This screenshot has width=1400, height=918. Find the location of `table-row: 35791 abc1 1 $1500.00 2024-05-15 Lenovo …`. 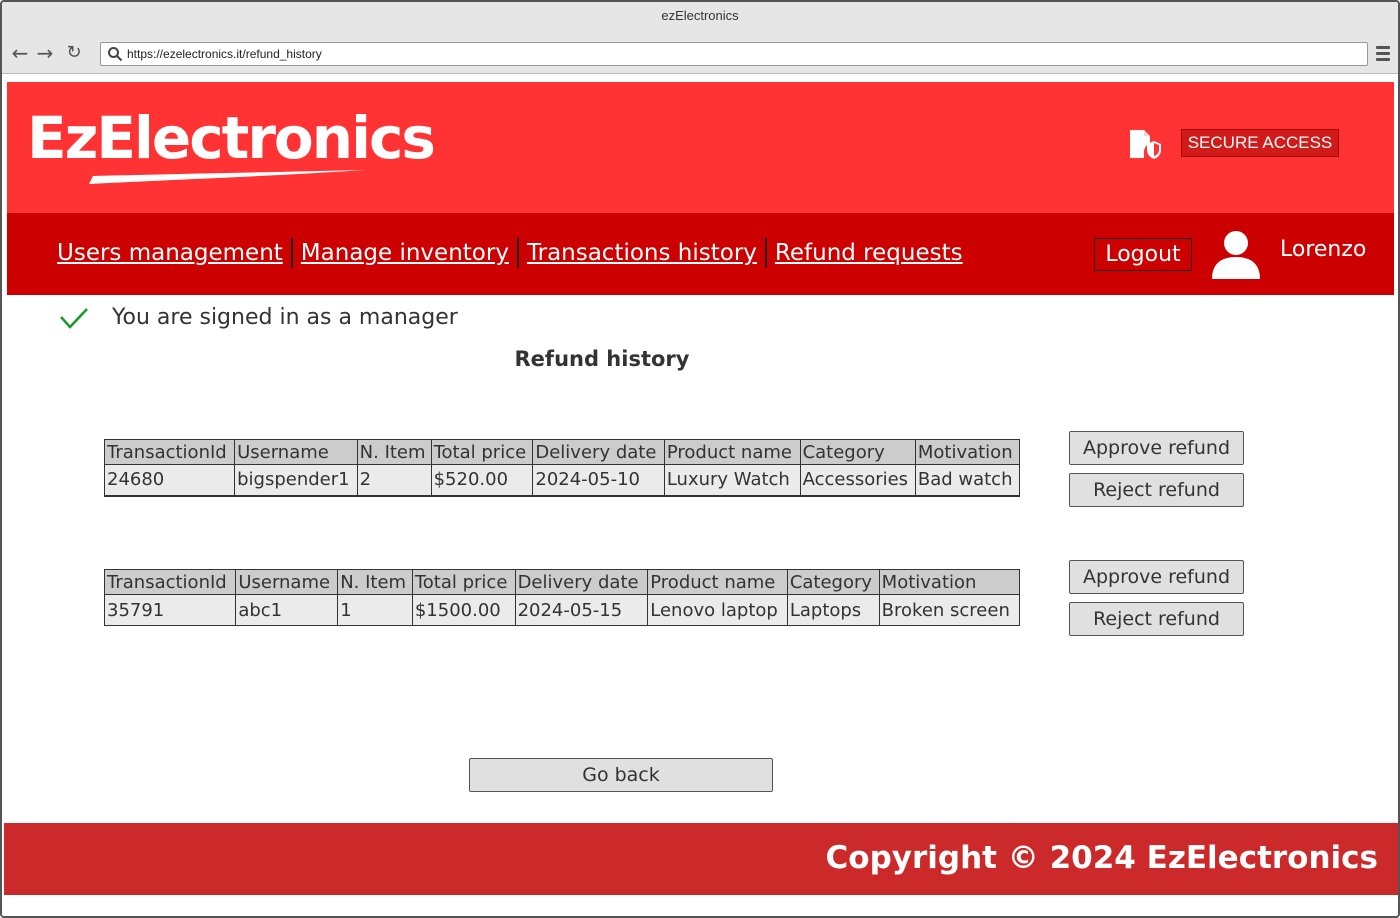

table-row: 35791 abc1 1 $1500.00 2024-05-15 Lenovo … is located at coordinates (562, 610).